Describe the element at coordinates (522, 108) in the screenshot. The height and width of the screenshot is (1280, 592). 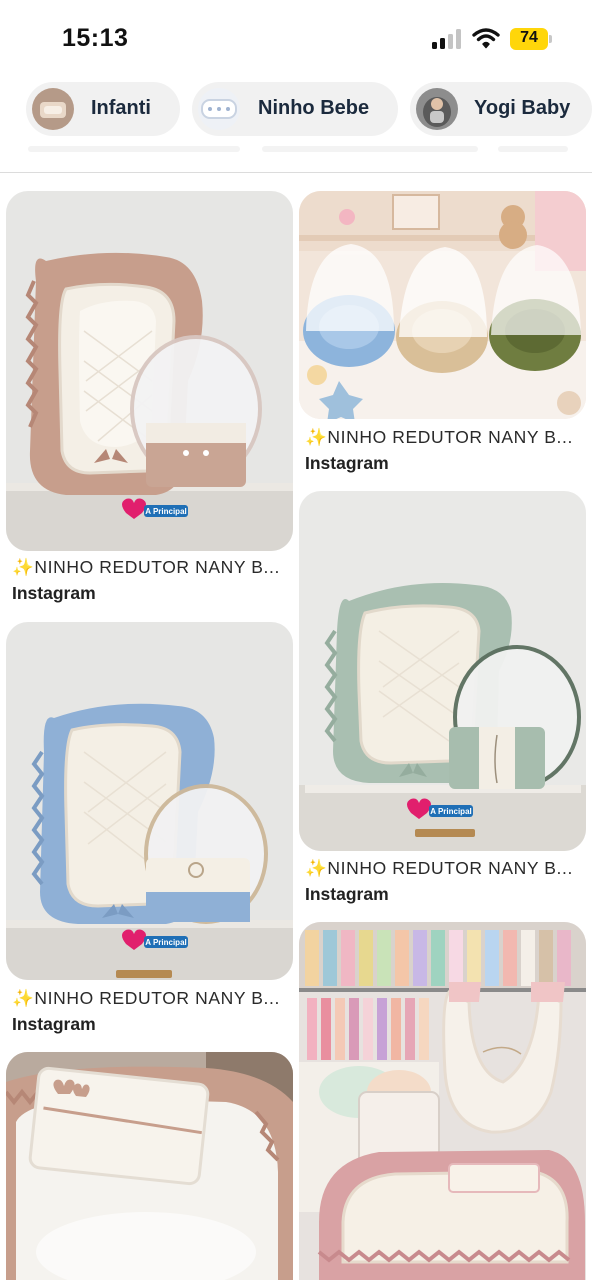
I see `chip-label: Yogi Baby` at that location.